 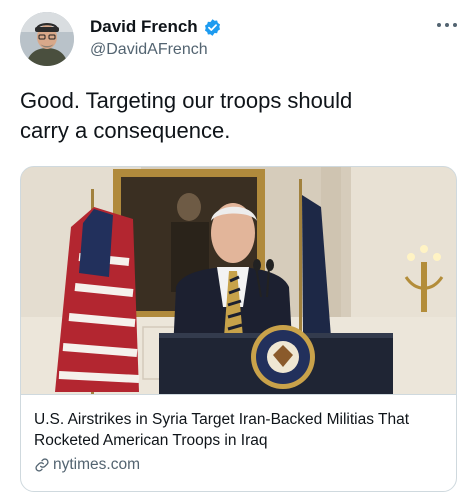 I want to click on link-card-domain: nytimes.com, so click(x=96, y=464).